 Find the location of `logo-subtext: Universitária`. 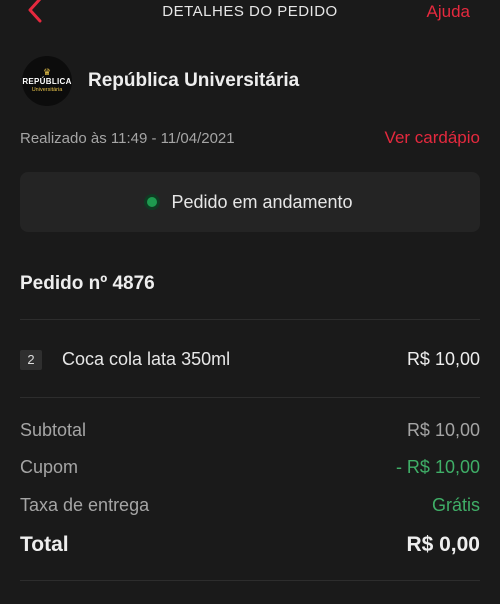

logo-subtext: Universitária is located at coordinates (47, 90).